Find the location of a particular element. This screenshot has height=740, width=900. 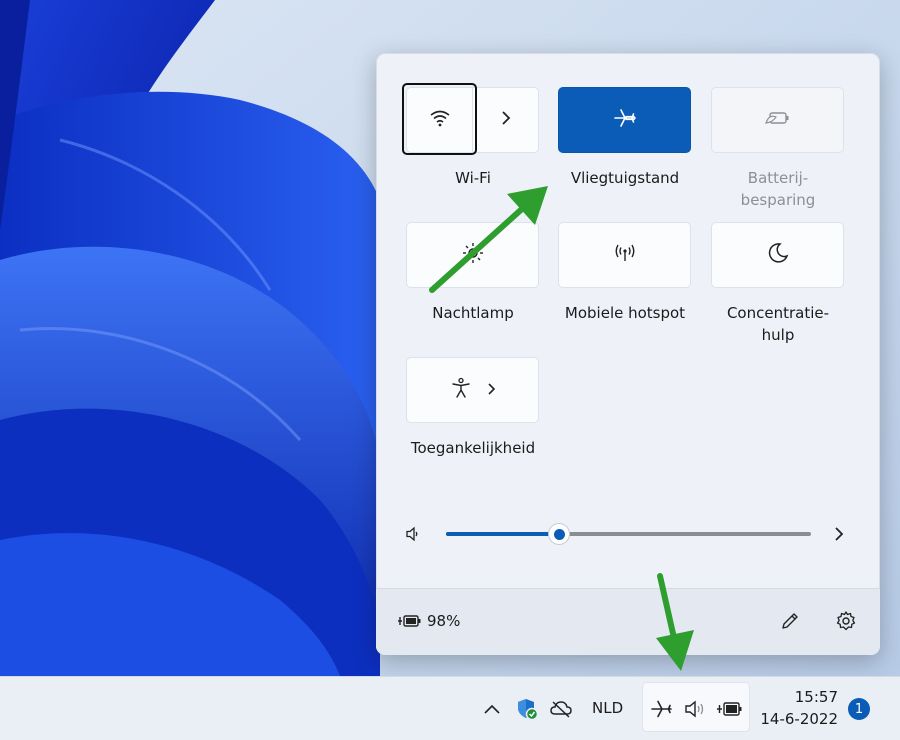

wifi-icon is located at coordinates (440, 120).